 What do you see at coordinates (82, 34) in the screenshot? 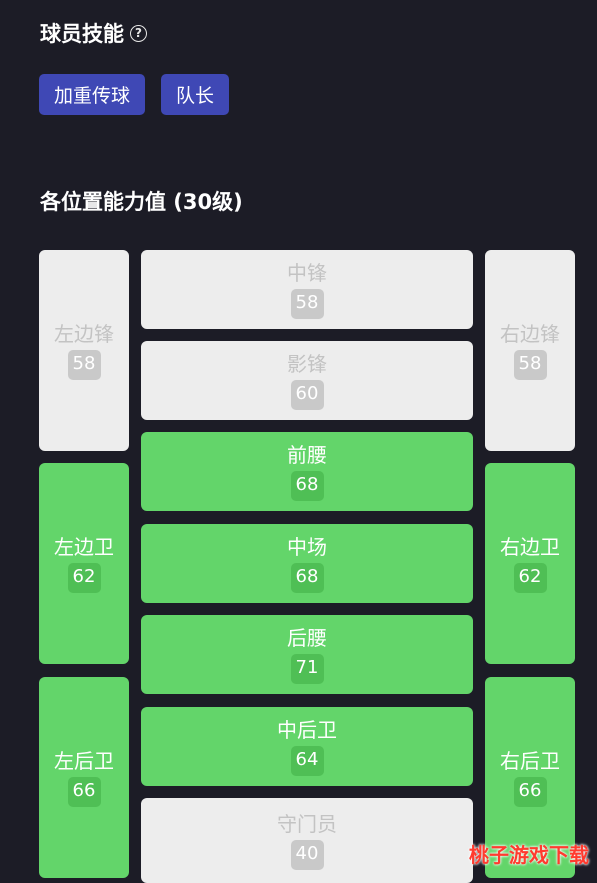
I see `skills-title: 球员技能` at bounding box center [82, 34].